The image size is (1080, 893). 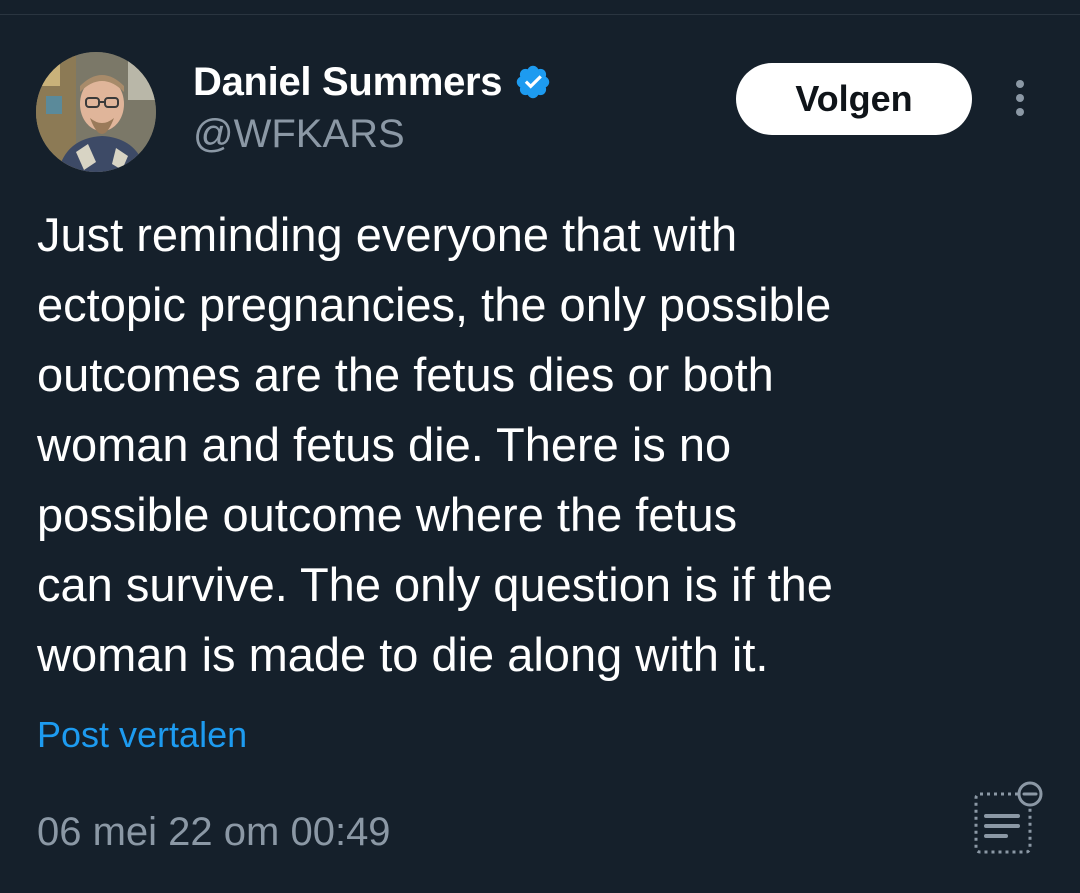 What do you see at coordinates (533, 82) in the screenshot?
I see `verified-badge-icon` at bounding box center [533, 82].